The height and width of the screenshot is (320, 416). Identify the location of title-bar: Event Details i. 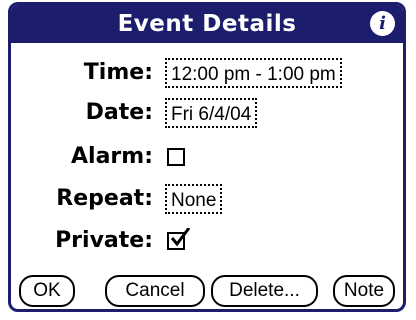
(207, 24).